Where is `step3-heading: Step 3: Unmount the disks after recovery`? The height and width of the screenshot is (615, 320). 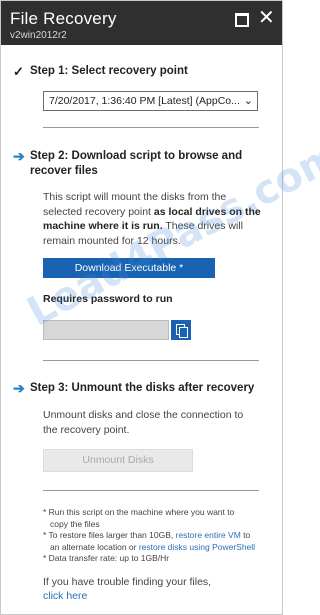
step3-heading: Step 3: Unmount the disks after recovery is located at coordinates (142, 388).